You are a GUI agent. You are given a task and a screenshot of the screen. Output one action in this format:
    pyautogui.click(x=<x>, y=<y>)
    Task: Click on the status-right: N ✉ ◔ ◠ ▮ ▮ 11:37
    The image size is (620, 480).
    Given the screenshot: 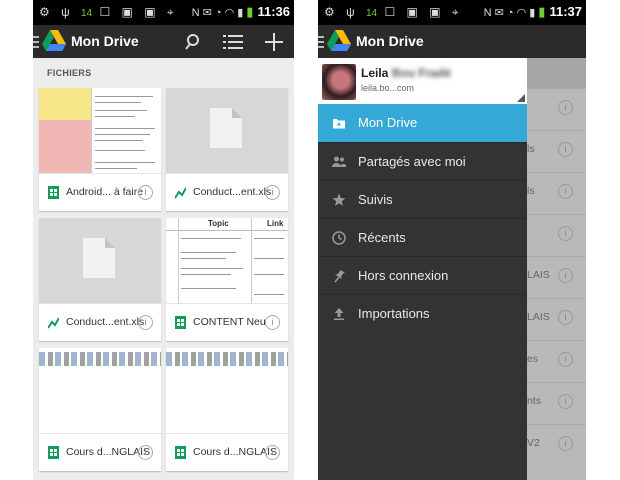 What is the action you would take?
    pyautogui.click(x=532, y=11)
    